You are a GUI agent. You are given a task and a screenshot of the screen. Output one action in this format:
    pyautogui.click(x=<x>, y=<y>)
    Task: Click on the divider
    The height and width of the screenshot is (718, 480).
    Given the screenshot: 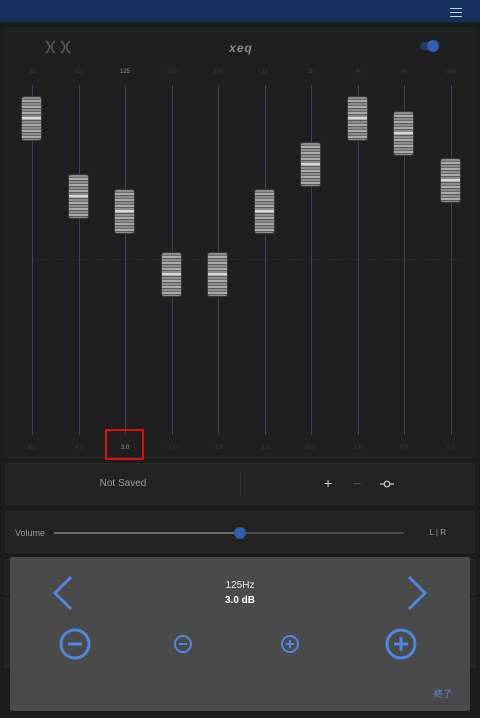 What is the action you would take?
    pyautogui.click(x=240, y=484)
    